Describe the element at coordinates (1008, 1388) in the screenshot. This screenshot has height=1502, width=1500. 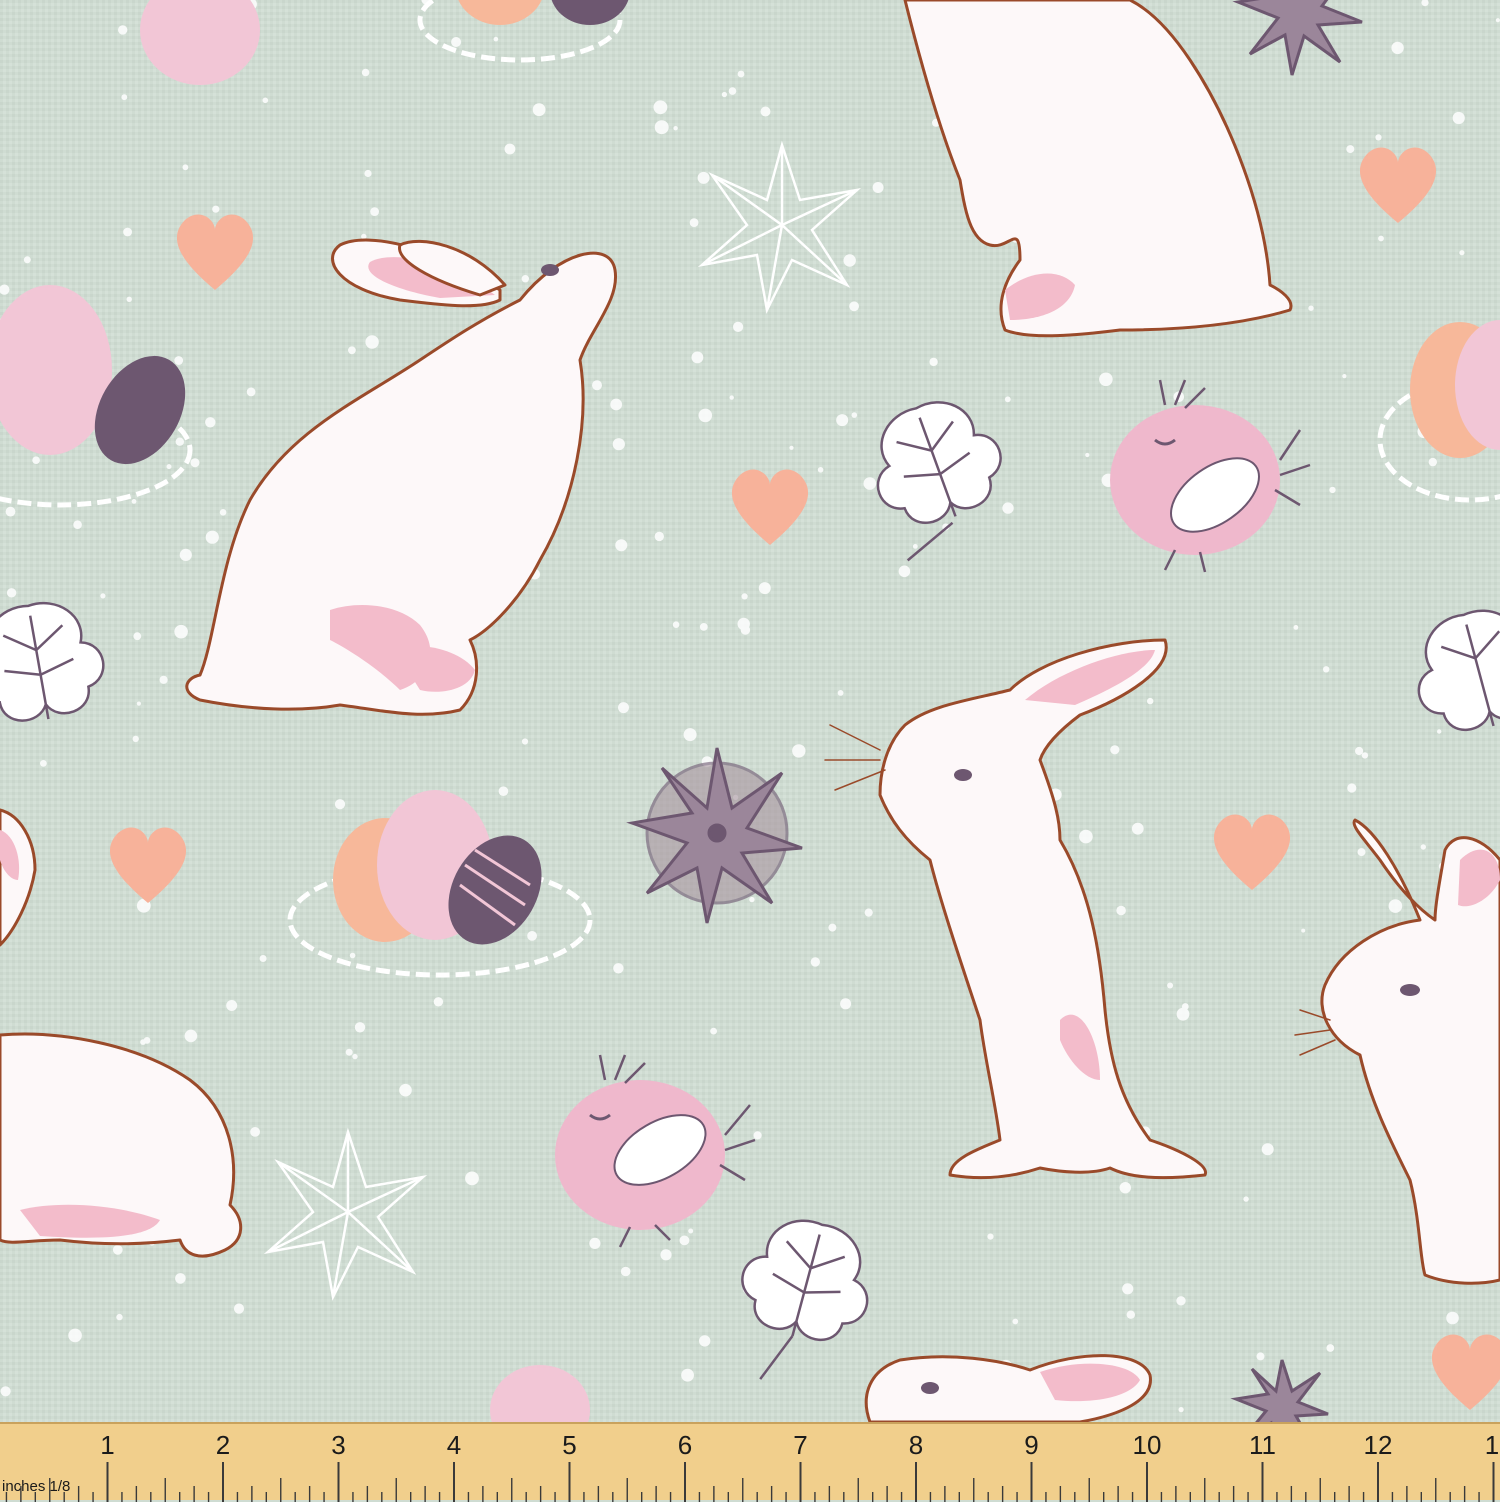
I see `bunny-bottom-center` at that location.